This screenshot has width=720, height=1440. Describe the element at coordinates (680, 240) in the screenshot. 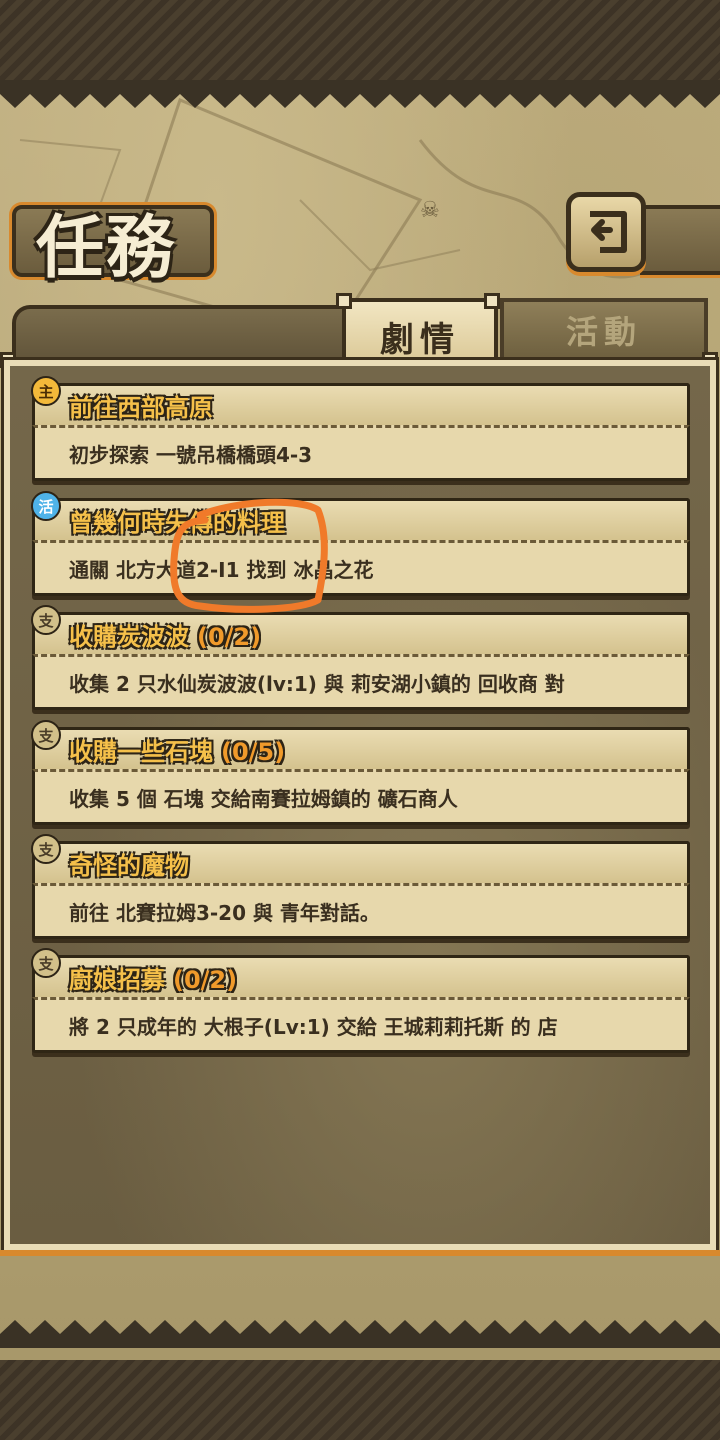

I see `back-button-rail` at that location.